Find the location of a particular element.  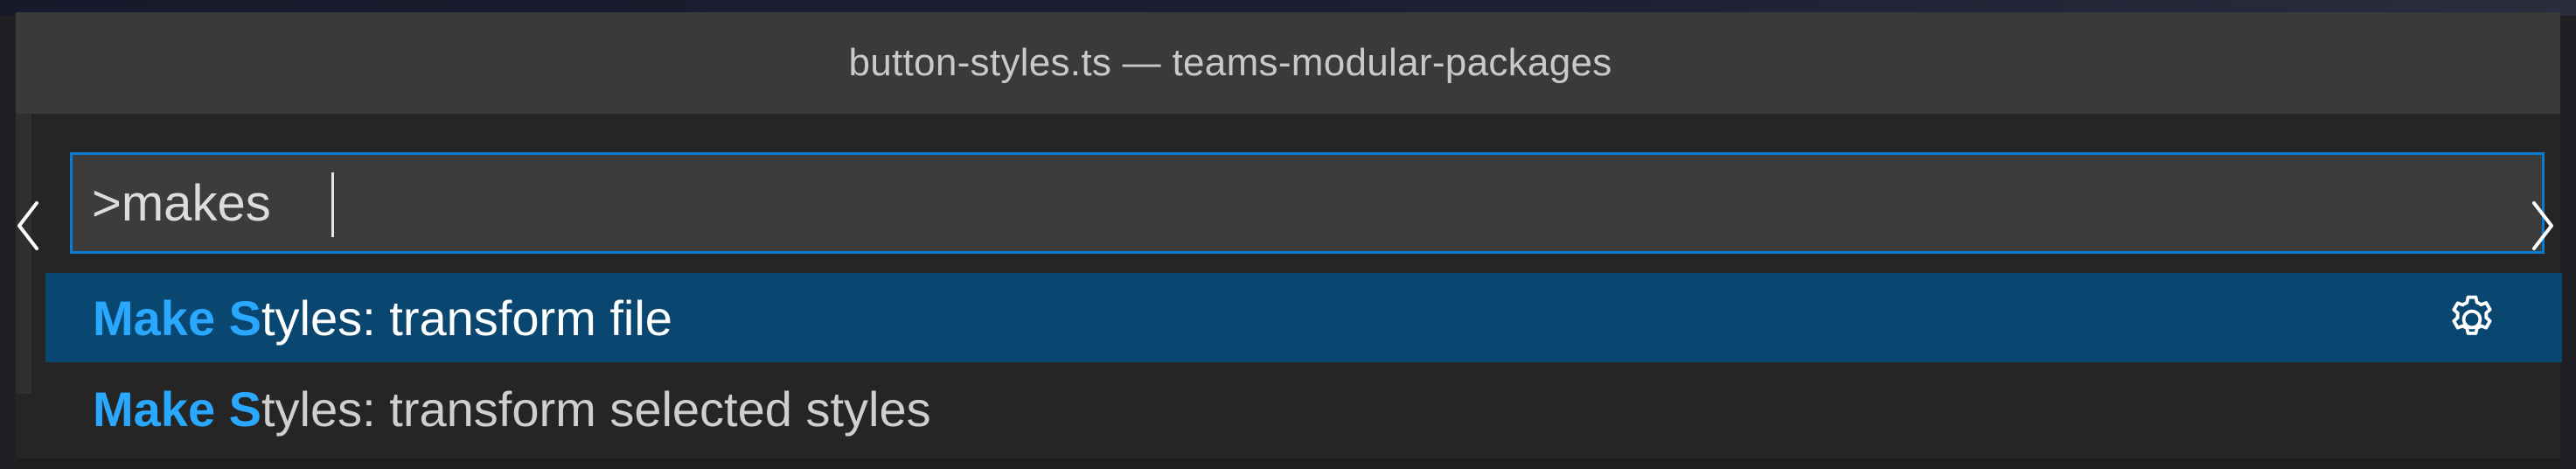

result-label: Make Styles: transform selected styles is located at coordinates (512, 409).